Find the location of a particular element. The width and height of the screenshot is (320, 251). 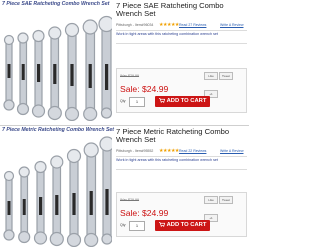

image-caption: 7 Piece SAE Ratcheting Combo Wrench Set is located at coordinates (56, 4).